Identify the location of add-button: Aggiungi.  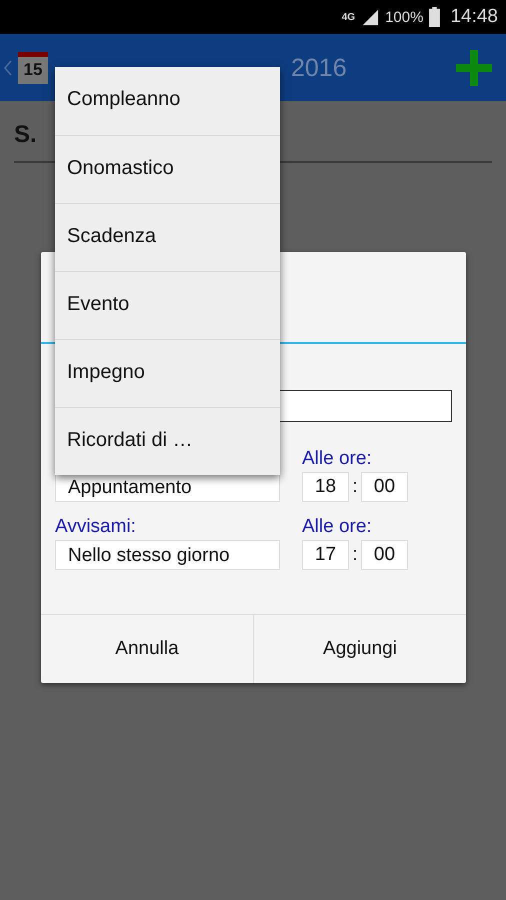
(359, 649).